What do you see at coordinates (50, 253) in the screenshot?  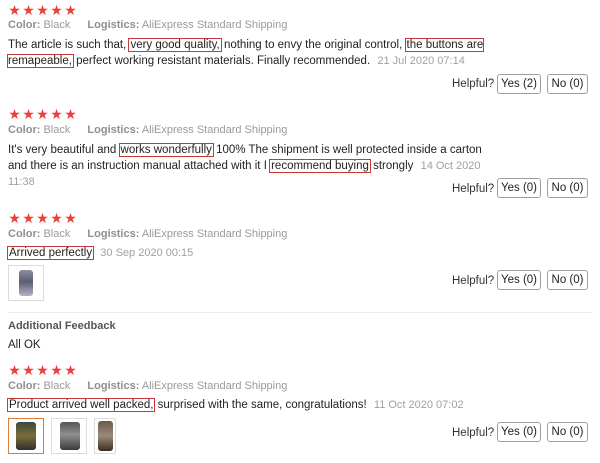 I see `highlighted-phrase: Arrived perfectly` at bounding box center [50, 253].